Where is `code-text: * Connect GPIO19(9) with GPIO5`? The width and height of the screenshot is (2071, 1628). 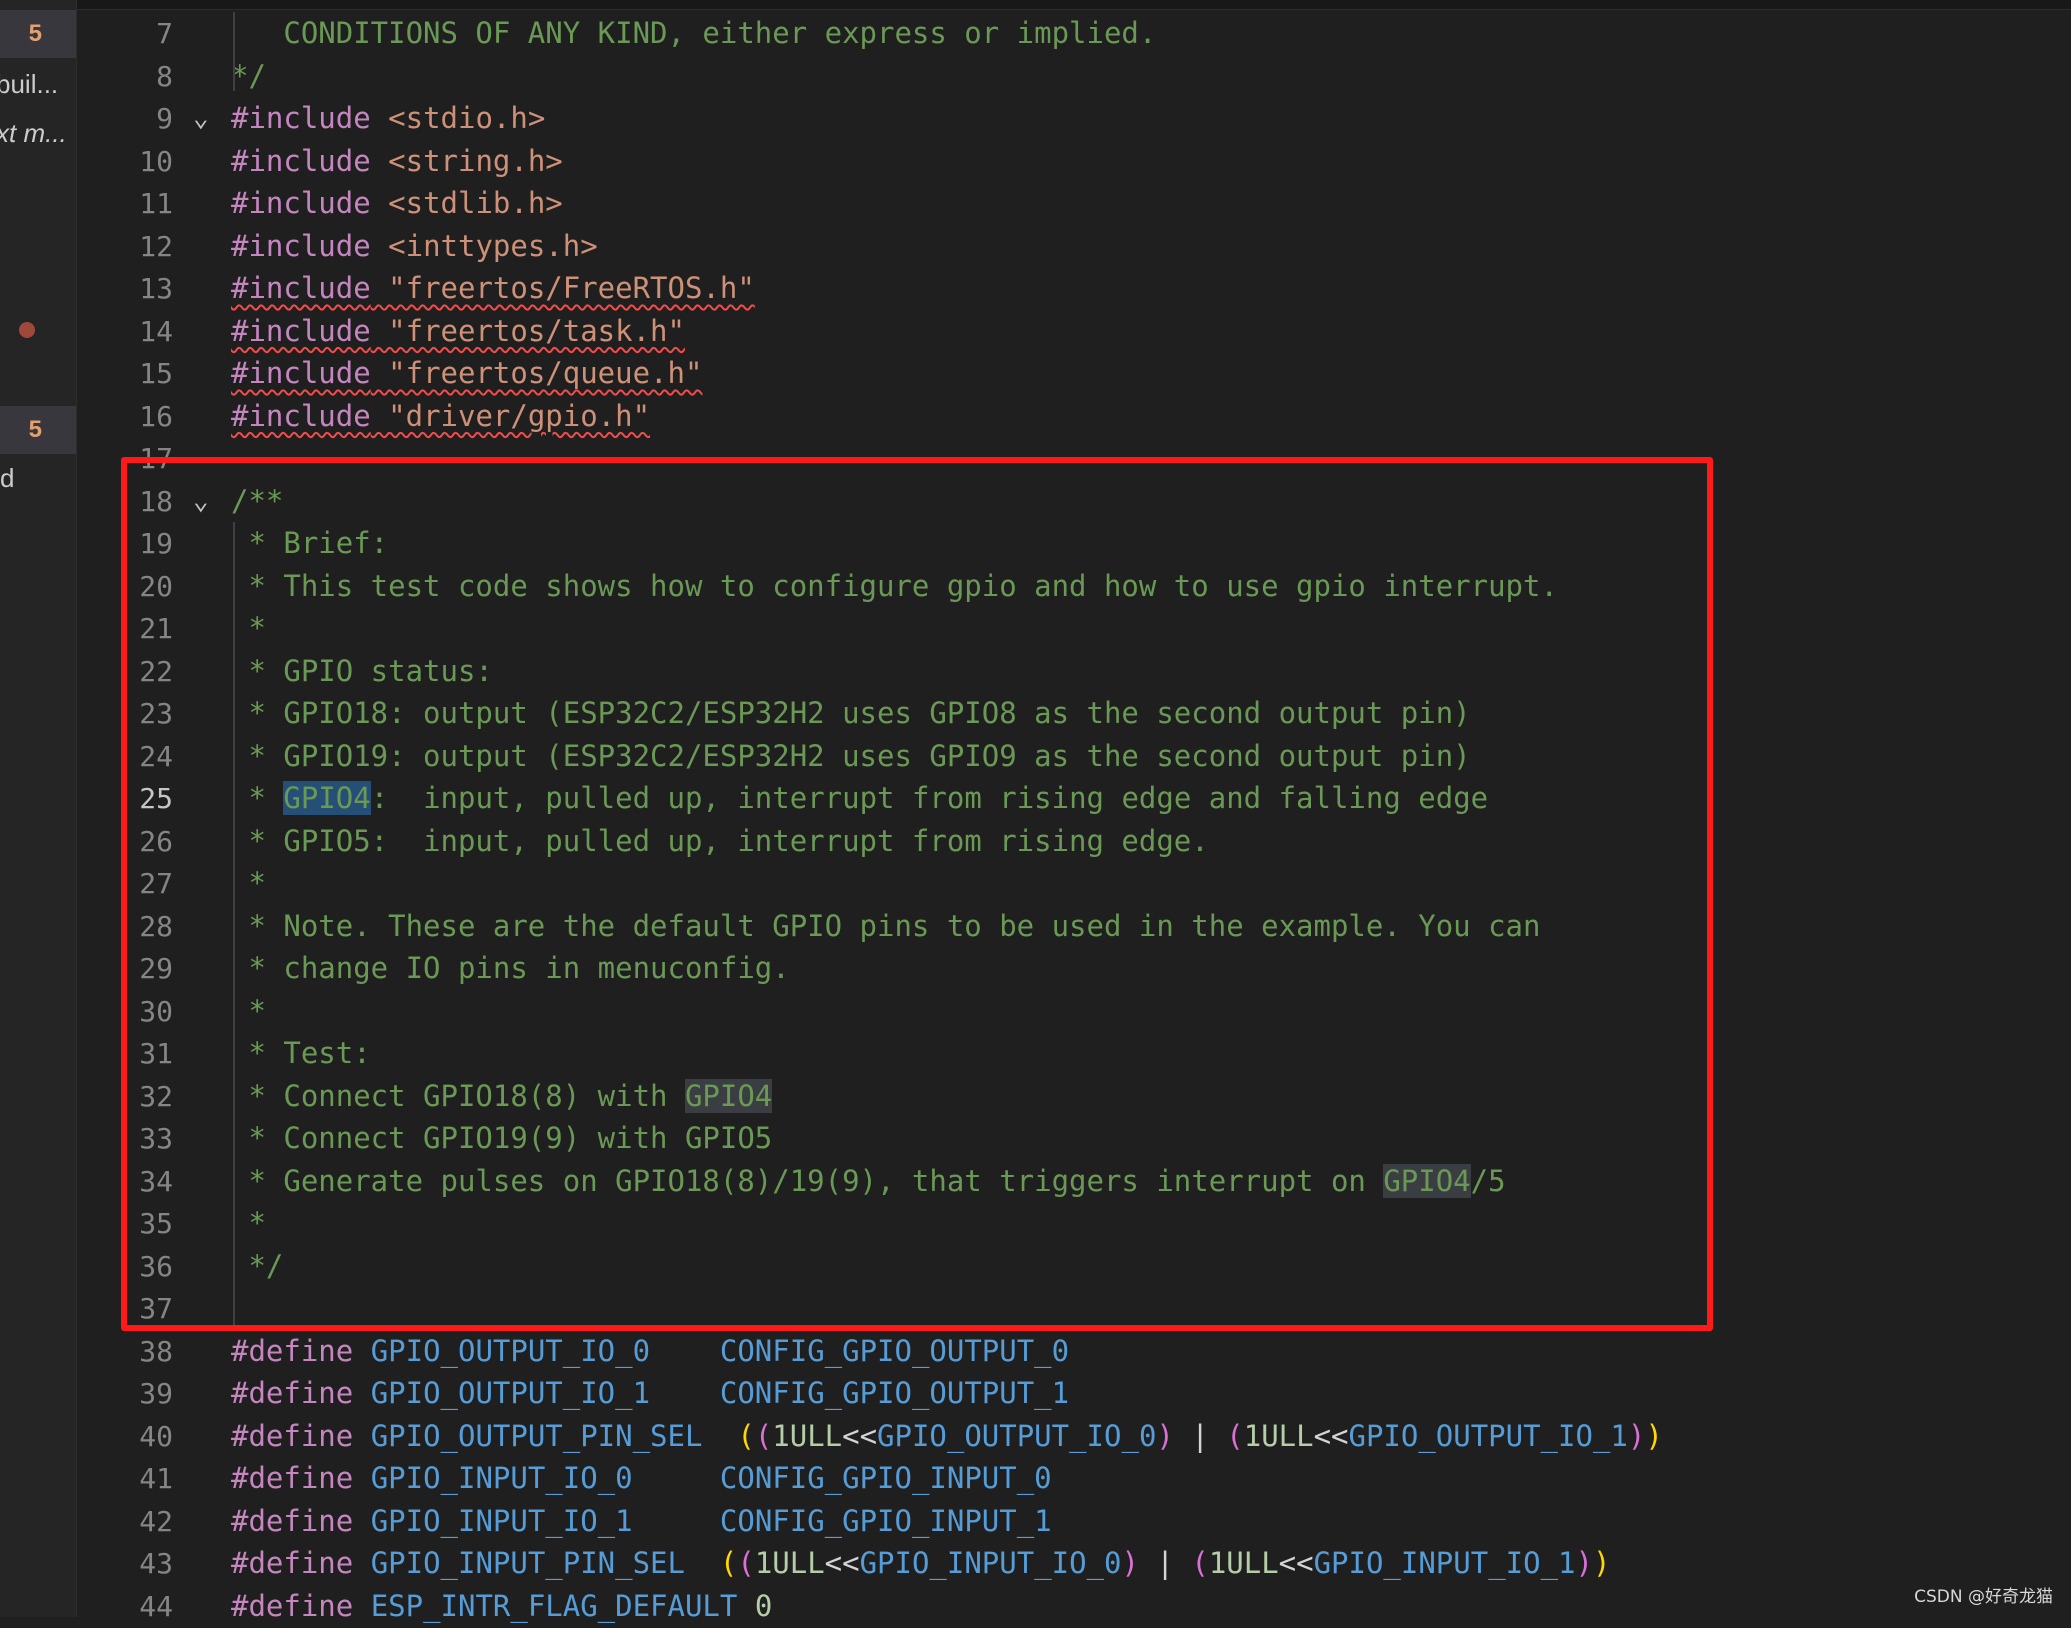
code-text: * Connect GPIO19(9) with GPIO5 is located at coordinates (501, 1138).